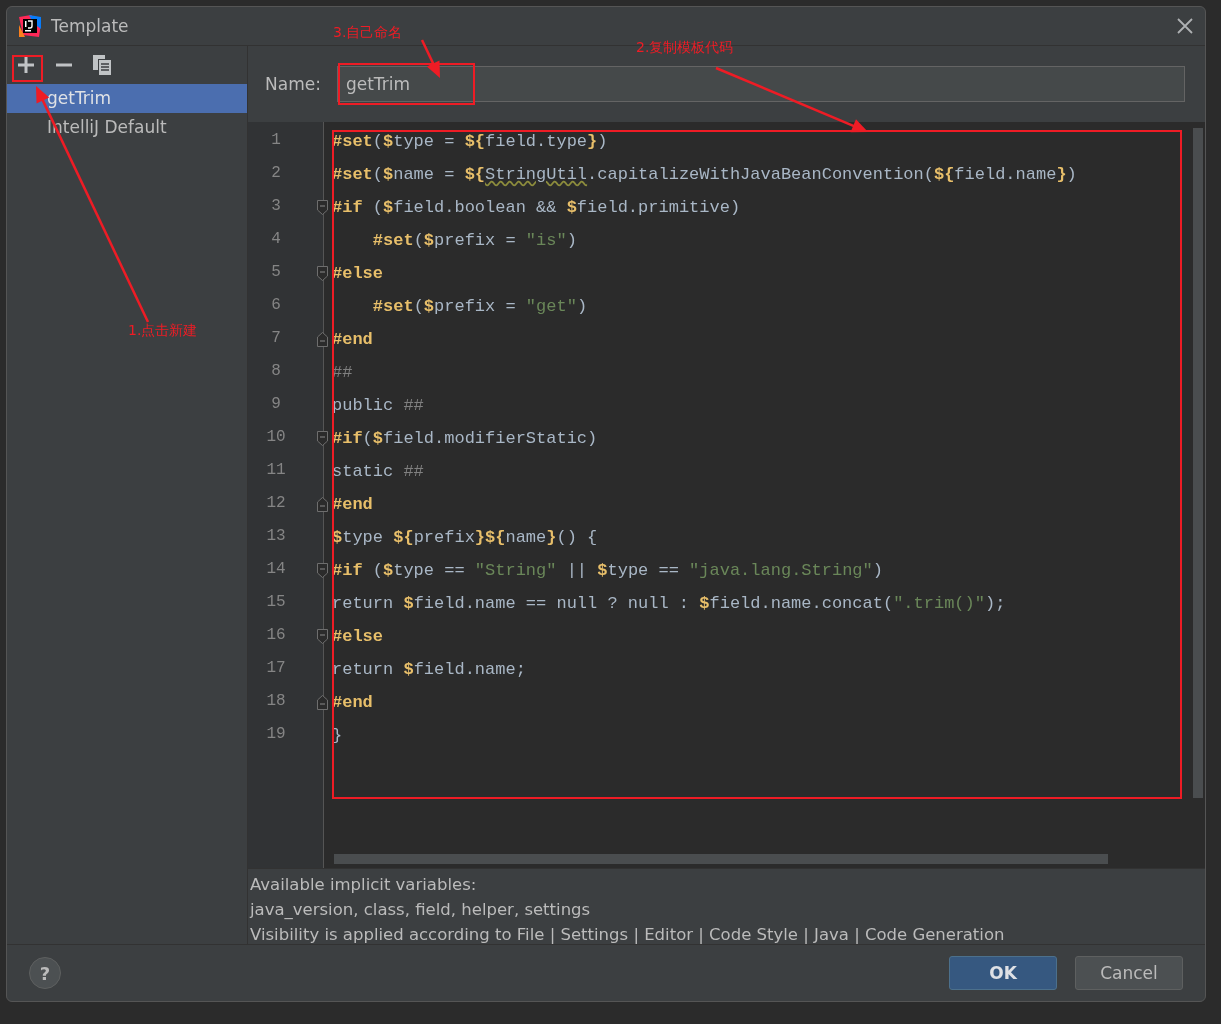  Describe the element at coordinates (276, 305) in the screenshot. I see `line-number: 6` at that location.